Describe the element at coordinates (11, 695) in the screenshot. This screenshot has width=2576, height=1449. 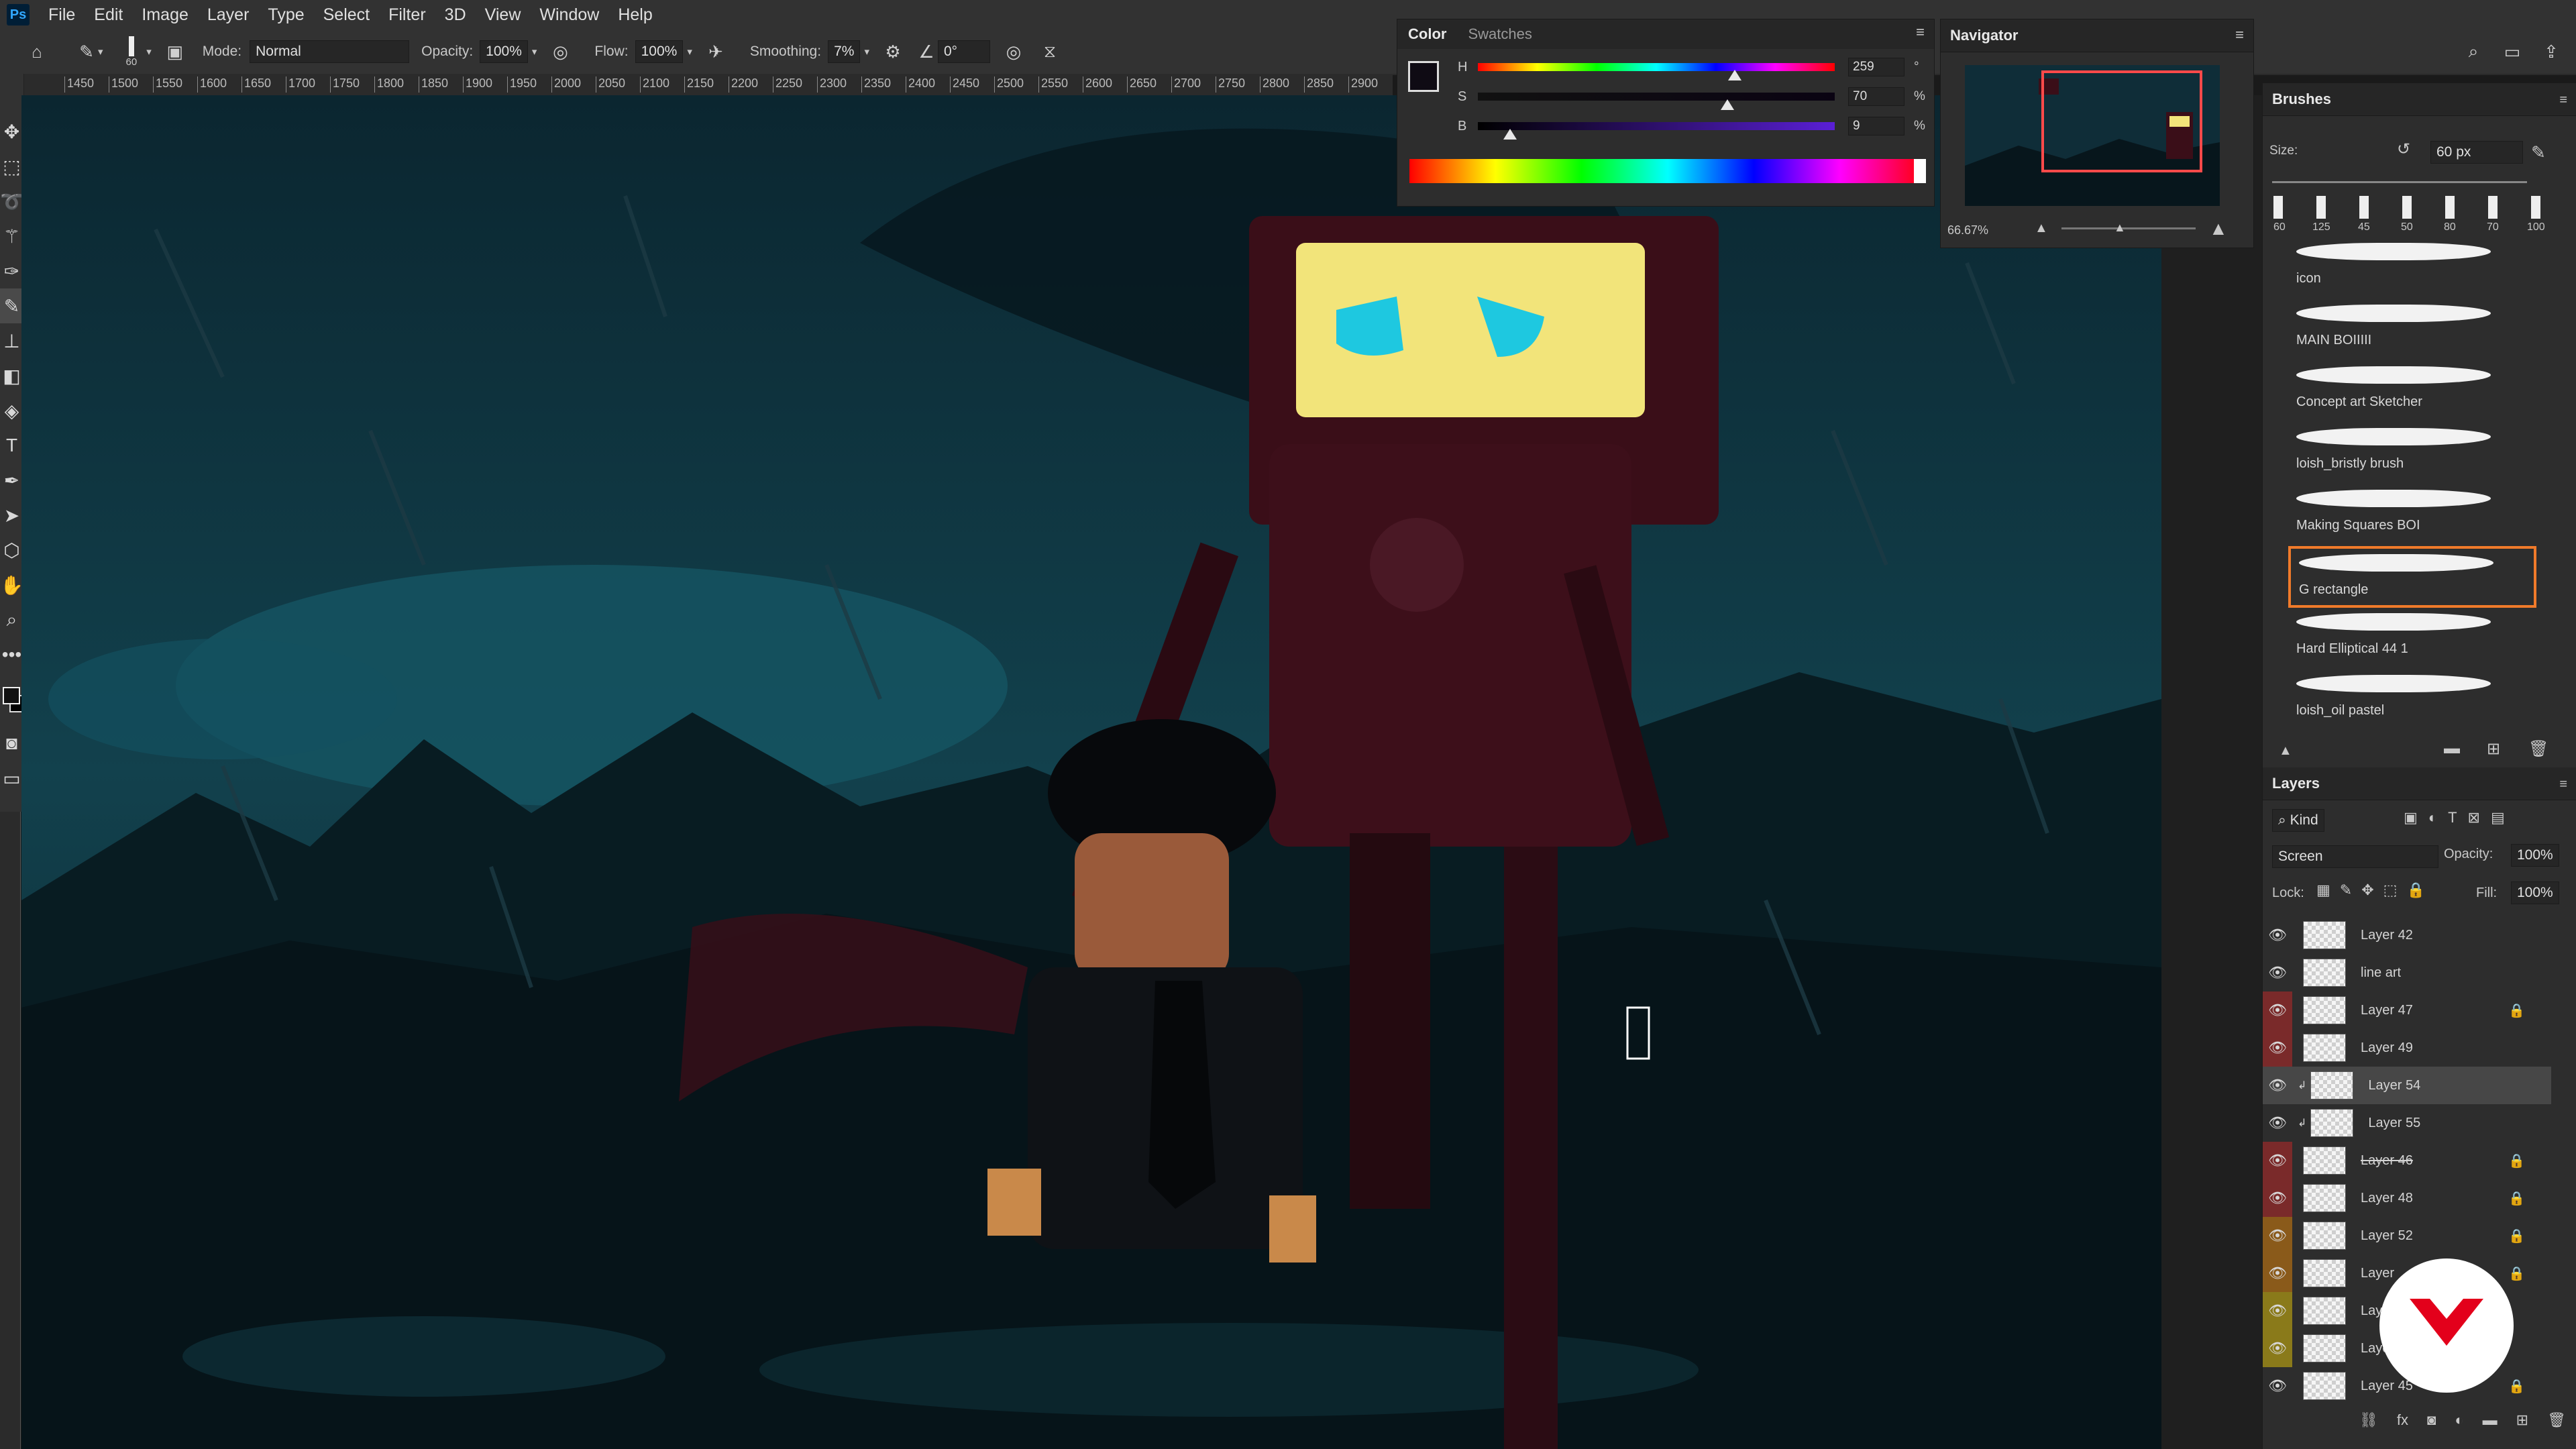
I see `foreground-color-swatch` at that location.